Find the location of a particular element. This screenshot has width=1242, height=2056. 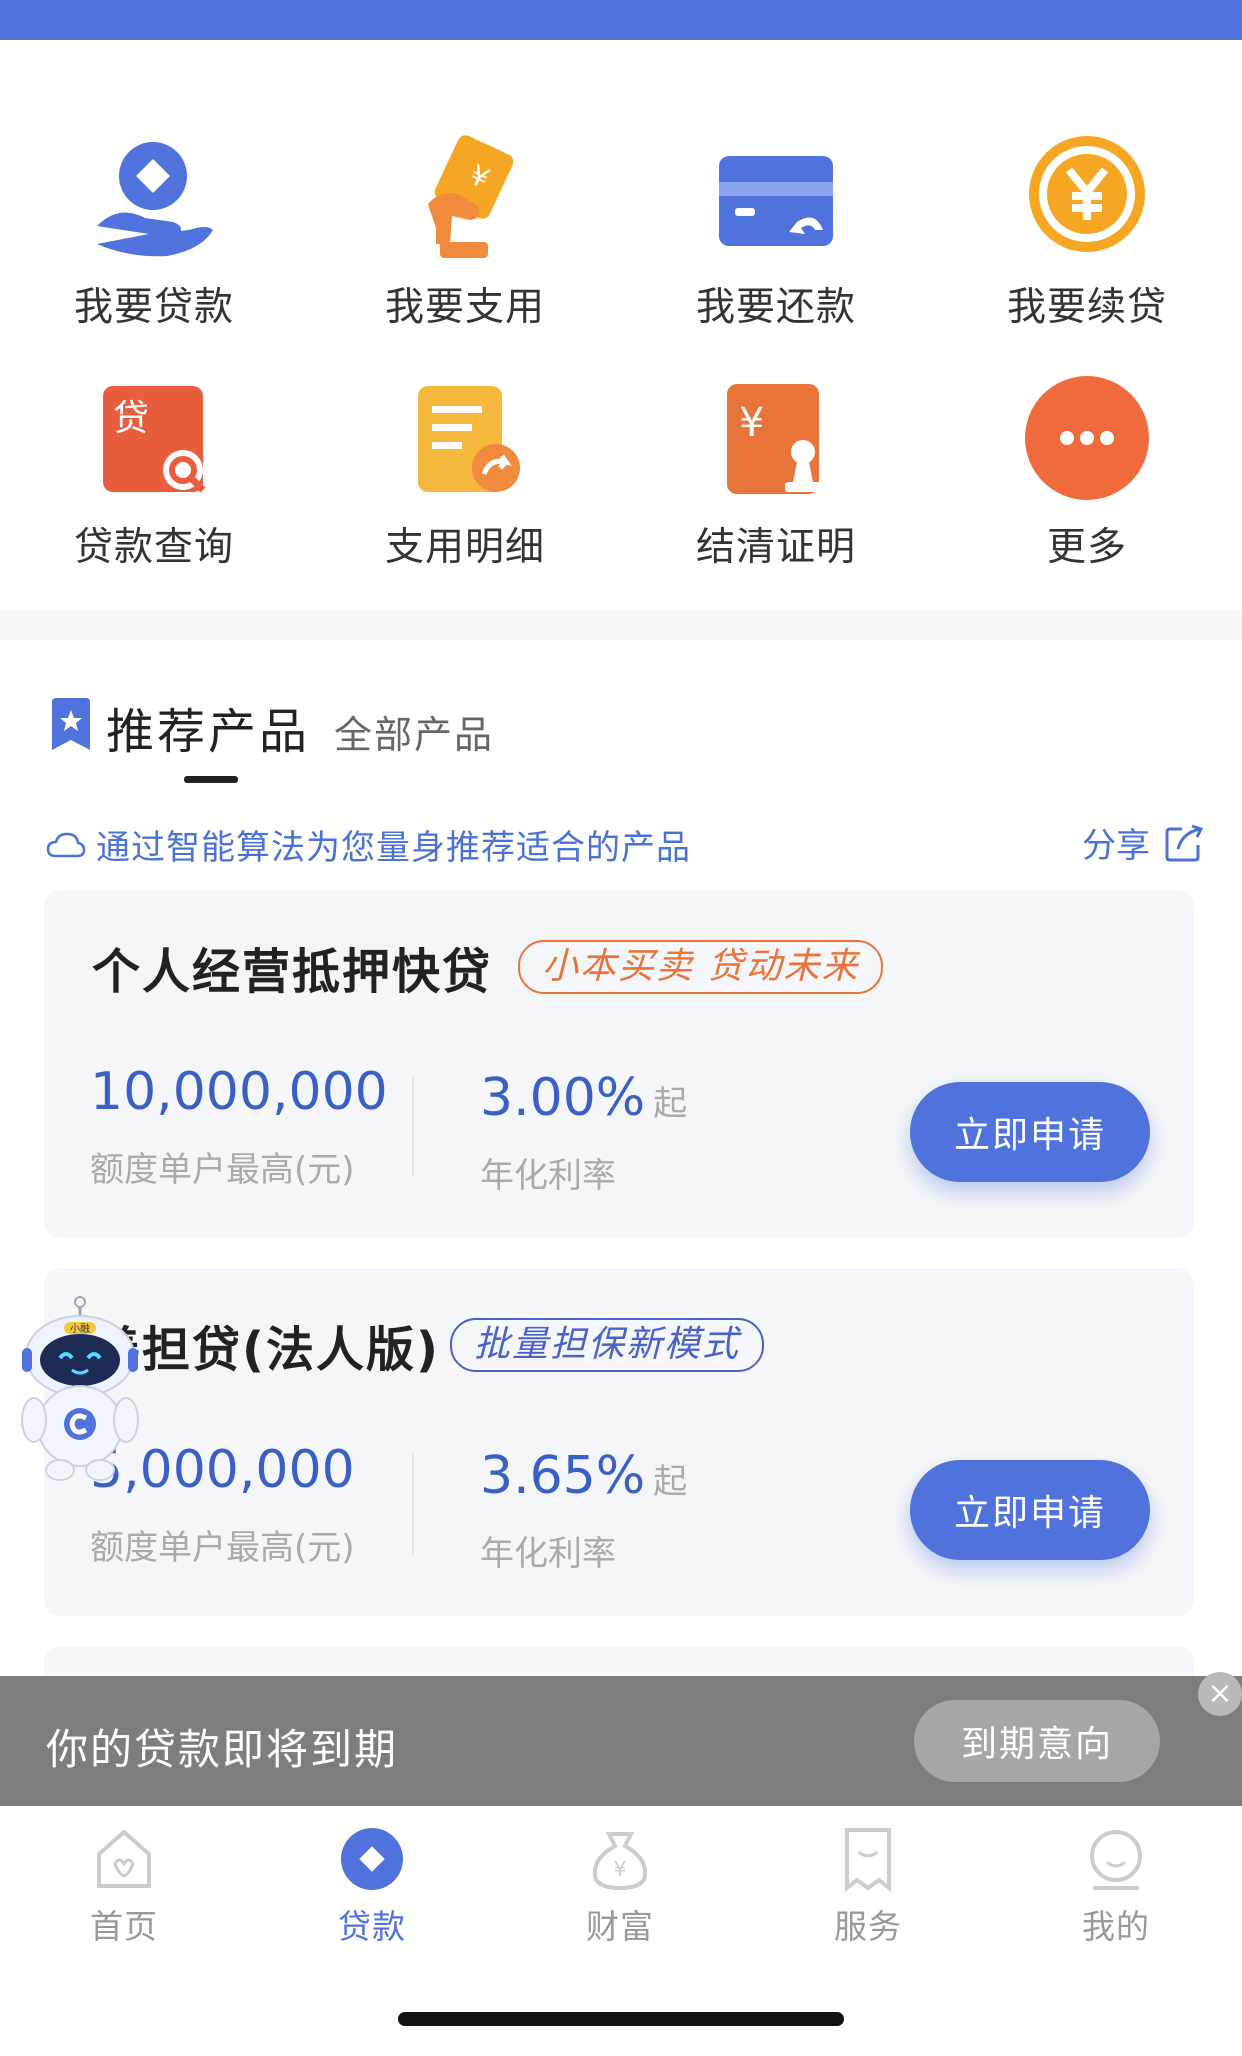

share-button: 分享 is located at coordinates (1143, 842).